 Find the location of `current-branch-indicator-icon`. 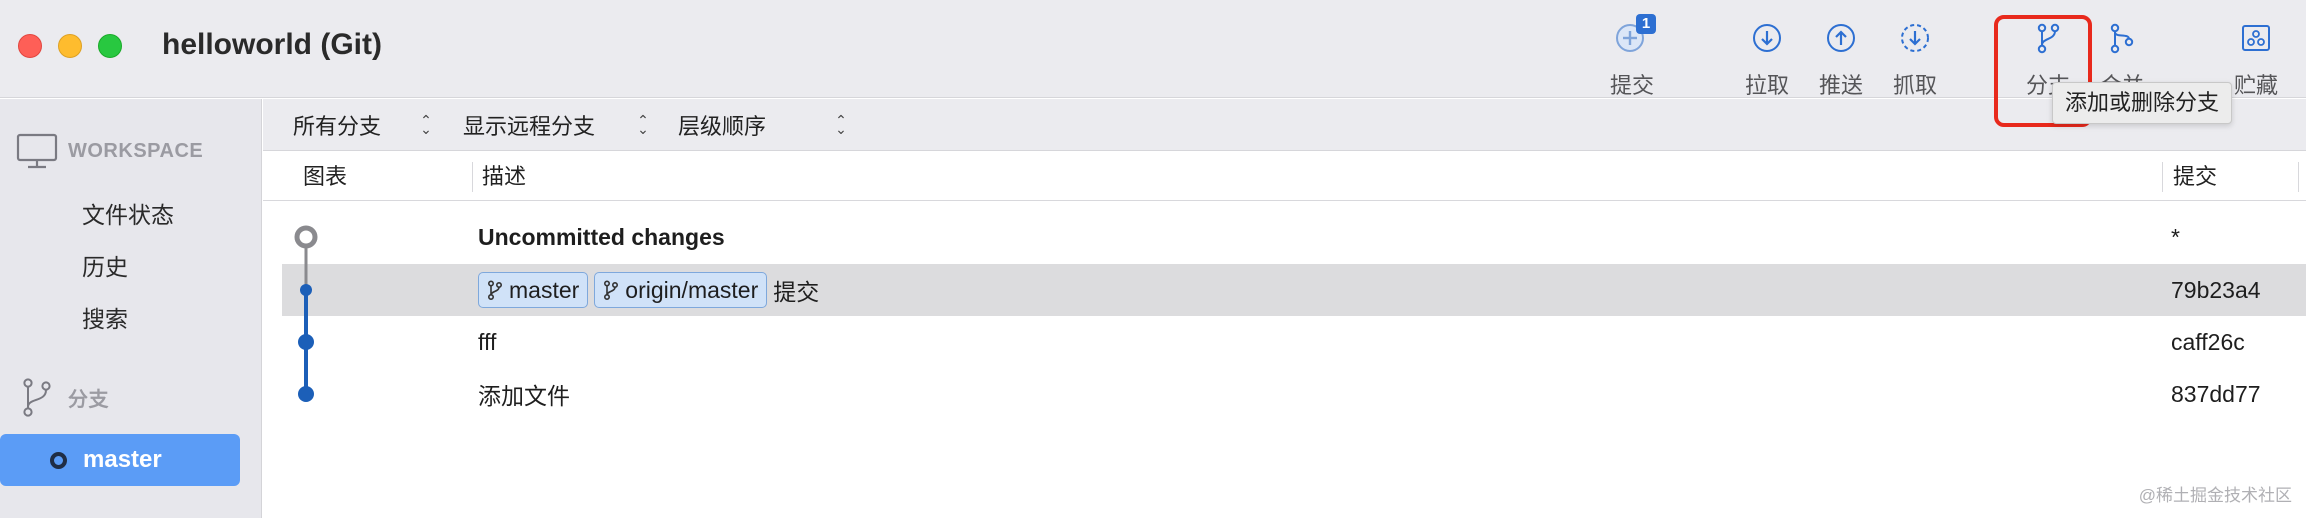

current-branch-indicator-icon is located at coordinates (58, 460).